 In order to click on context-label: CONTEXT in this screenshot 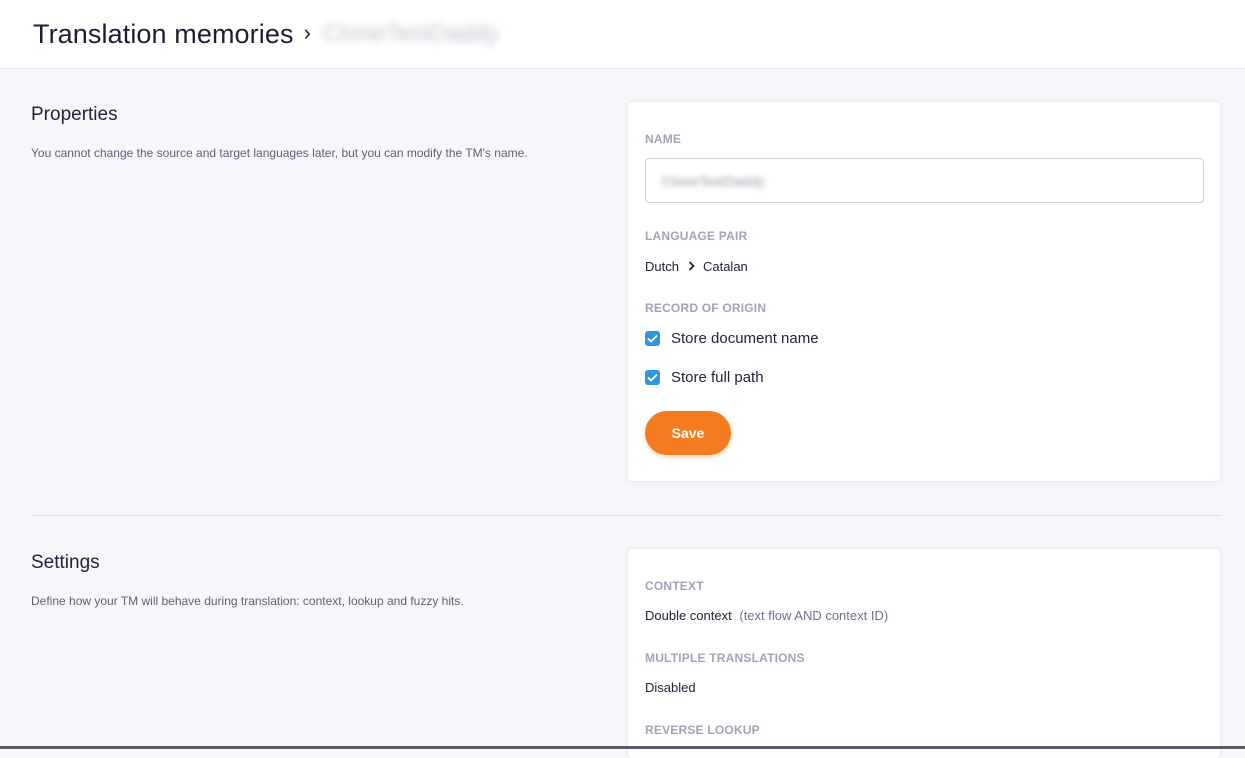, I will do `click(674, 586)`.